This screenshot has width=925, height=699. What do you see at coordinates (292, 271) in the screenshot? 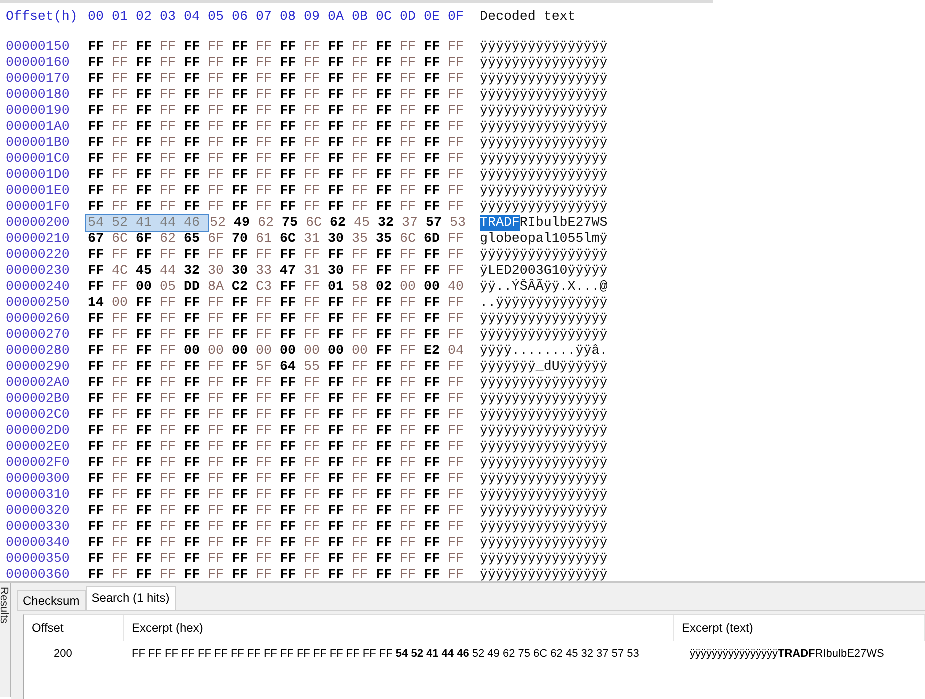
I see `hex-byte: 47` at bounding box center [292, 271].